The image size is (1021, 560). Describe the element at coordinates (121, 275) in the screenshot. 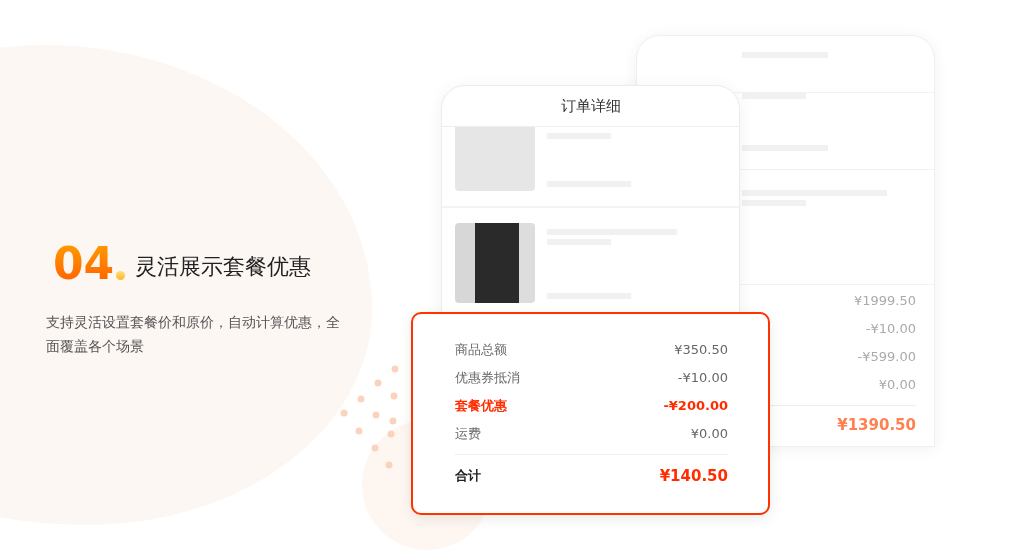

I see `dot-icon` at that location.